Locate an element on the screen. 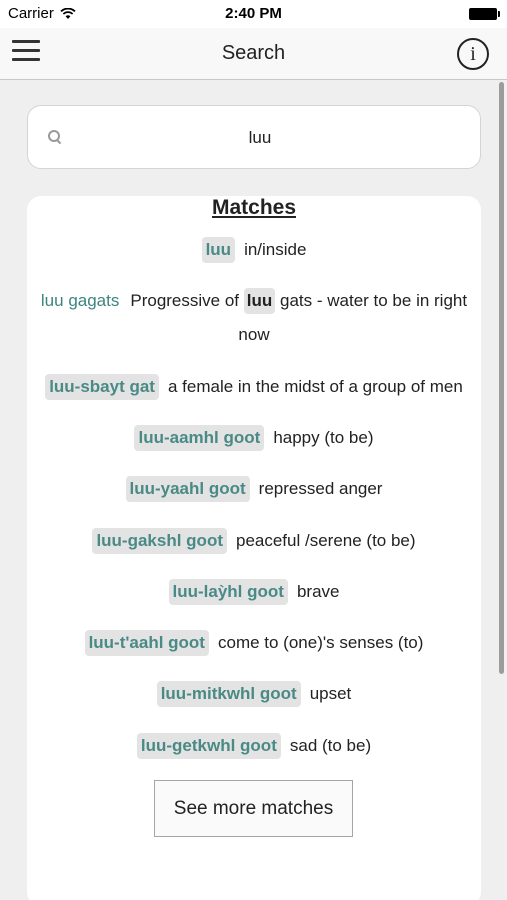 This screenshot has height=900, width=507. search-icon is located at coordinates (55, 137).